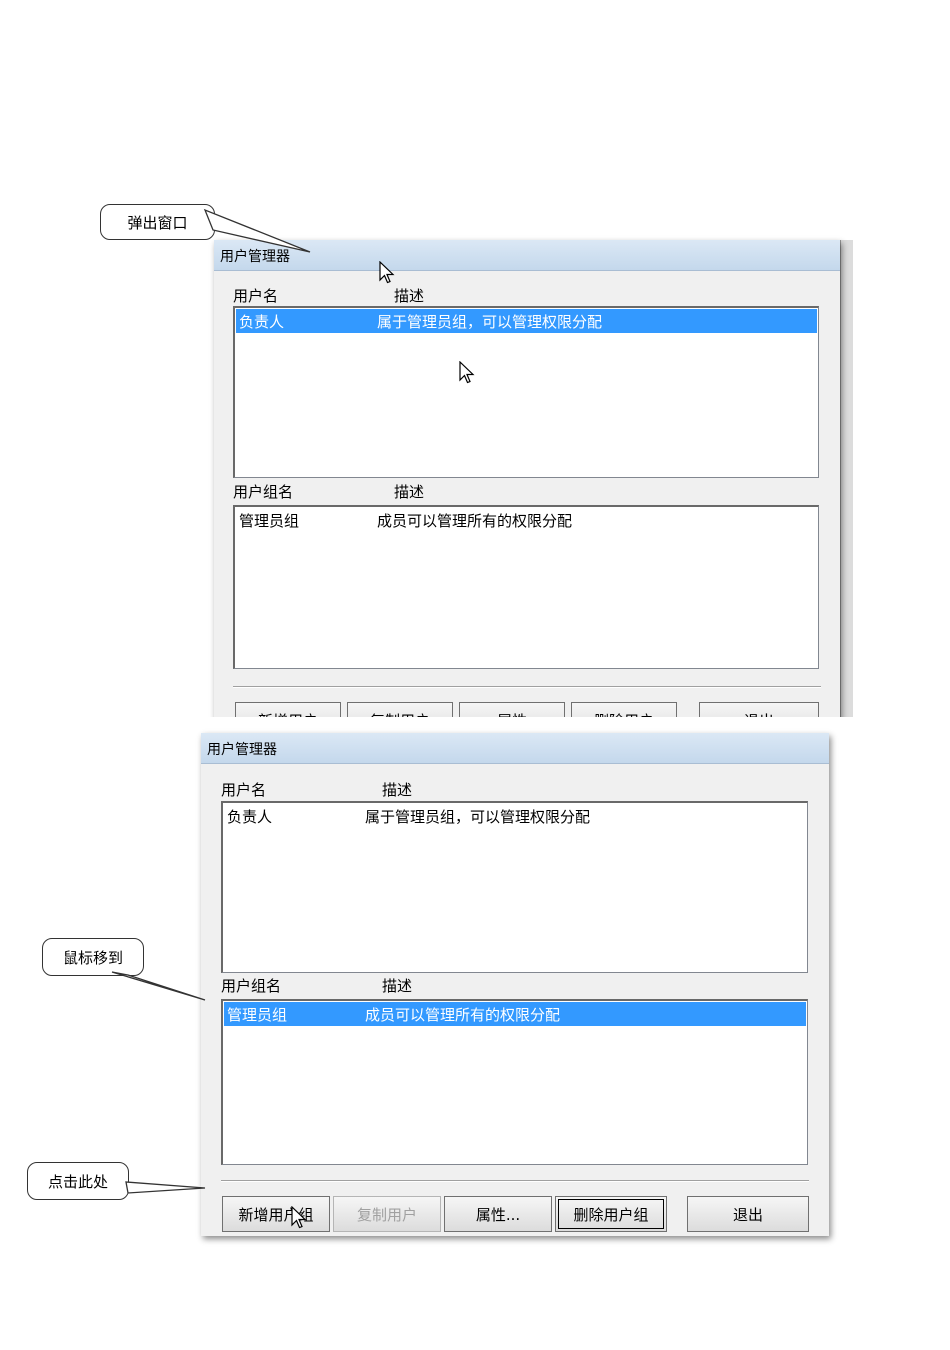  Describe the element at coordinates (624, 709) in the screenshot. I see `delete-user-button: 删除用户` at that location.